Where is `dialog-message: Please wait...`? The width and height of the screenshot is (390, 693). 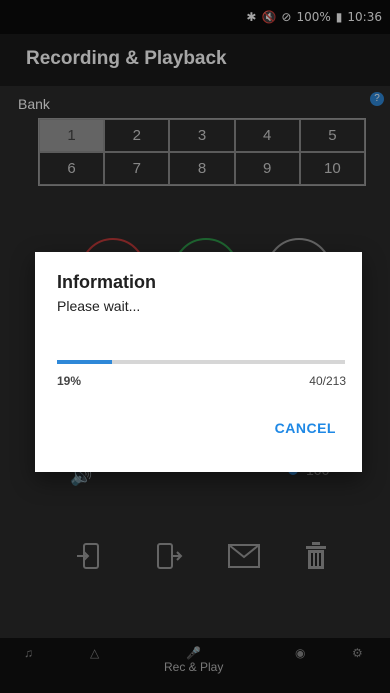 dialog-message: Please wait... is located at coordinates (99, 306).